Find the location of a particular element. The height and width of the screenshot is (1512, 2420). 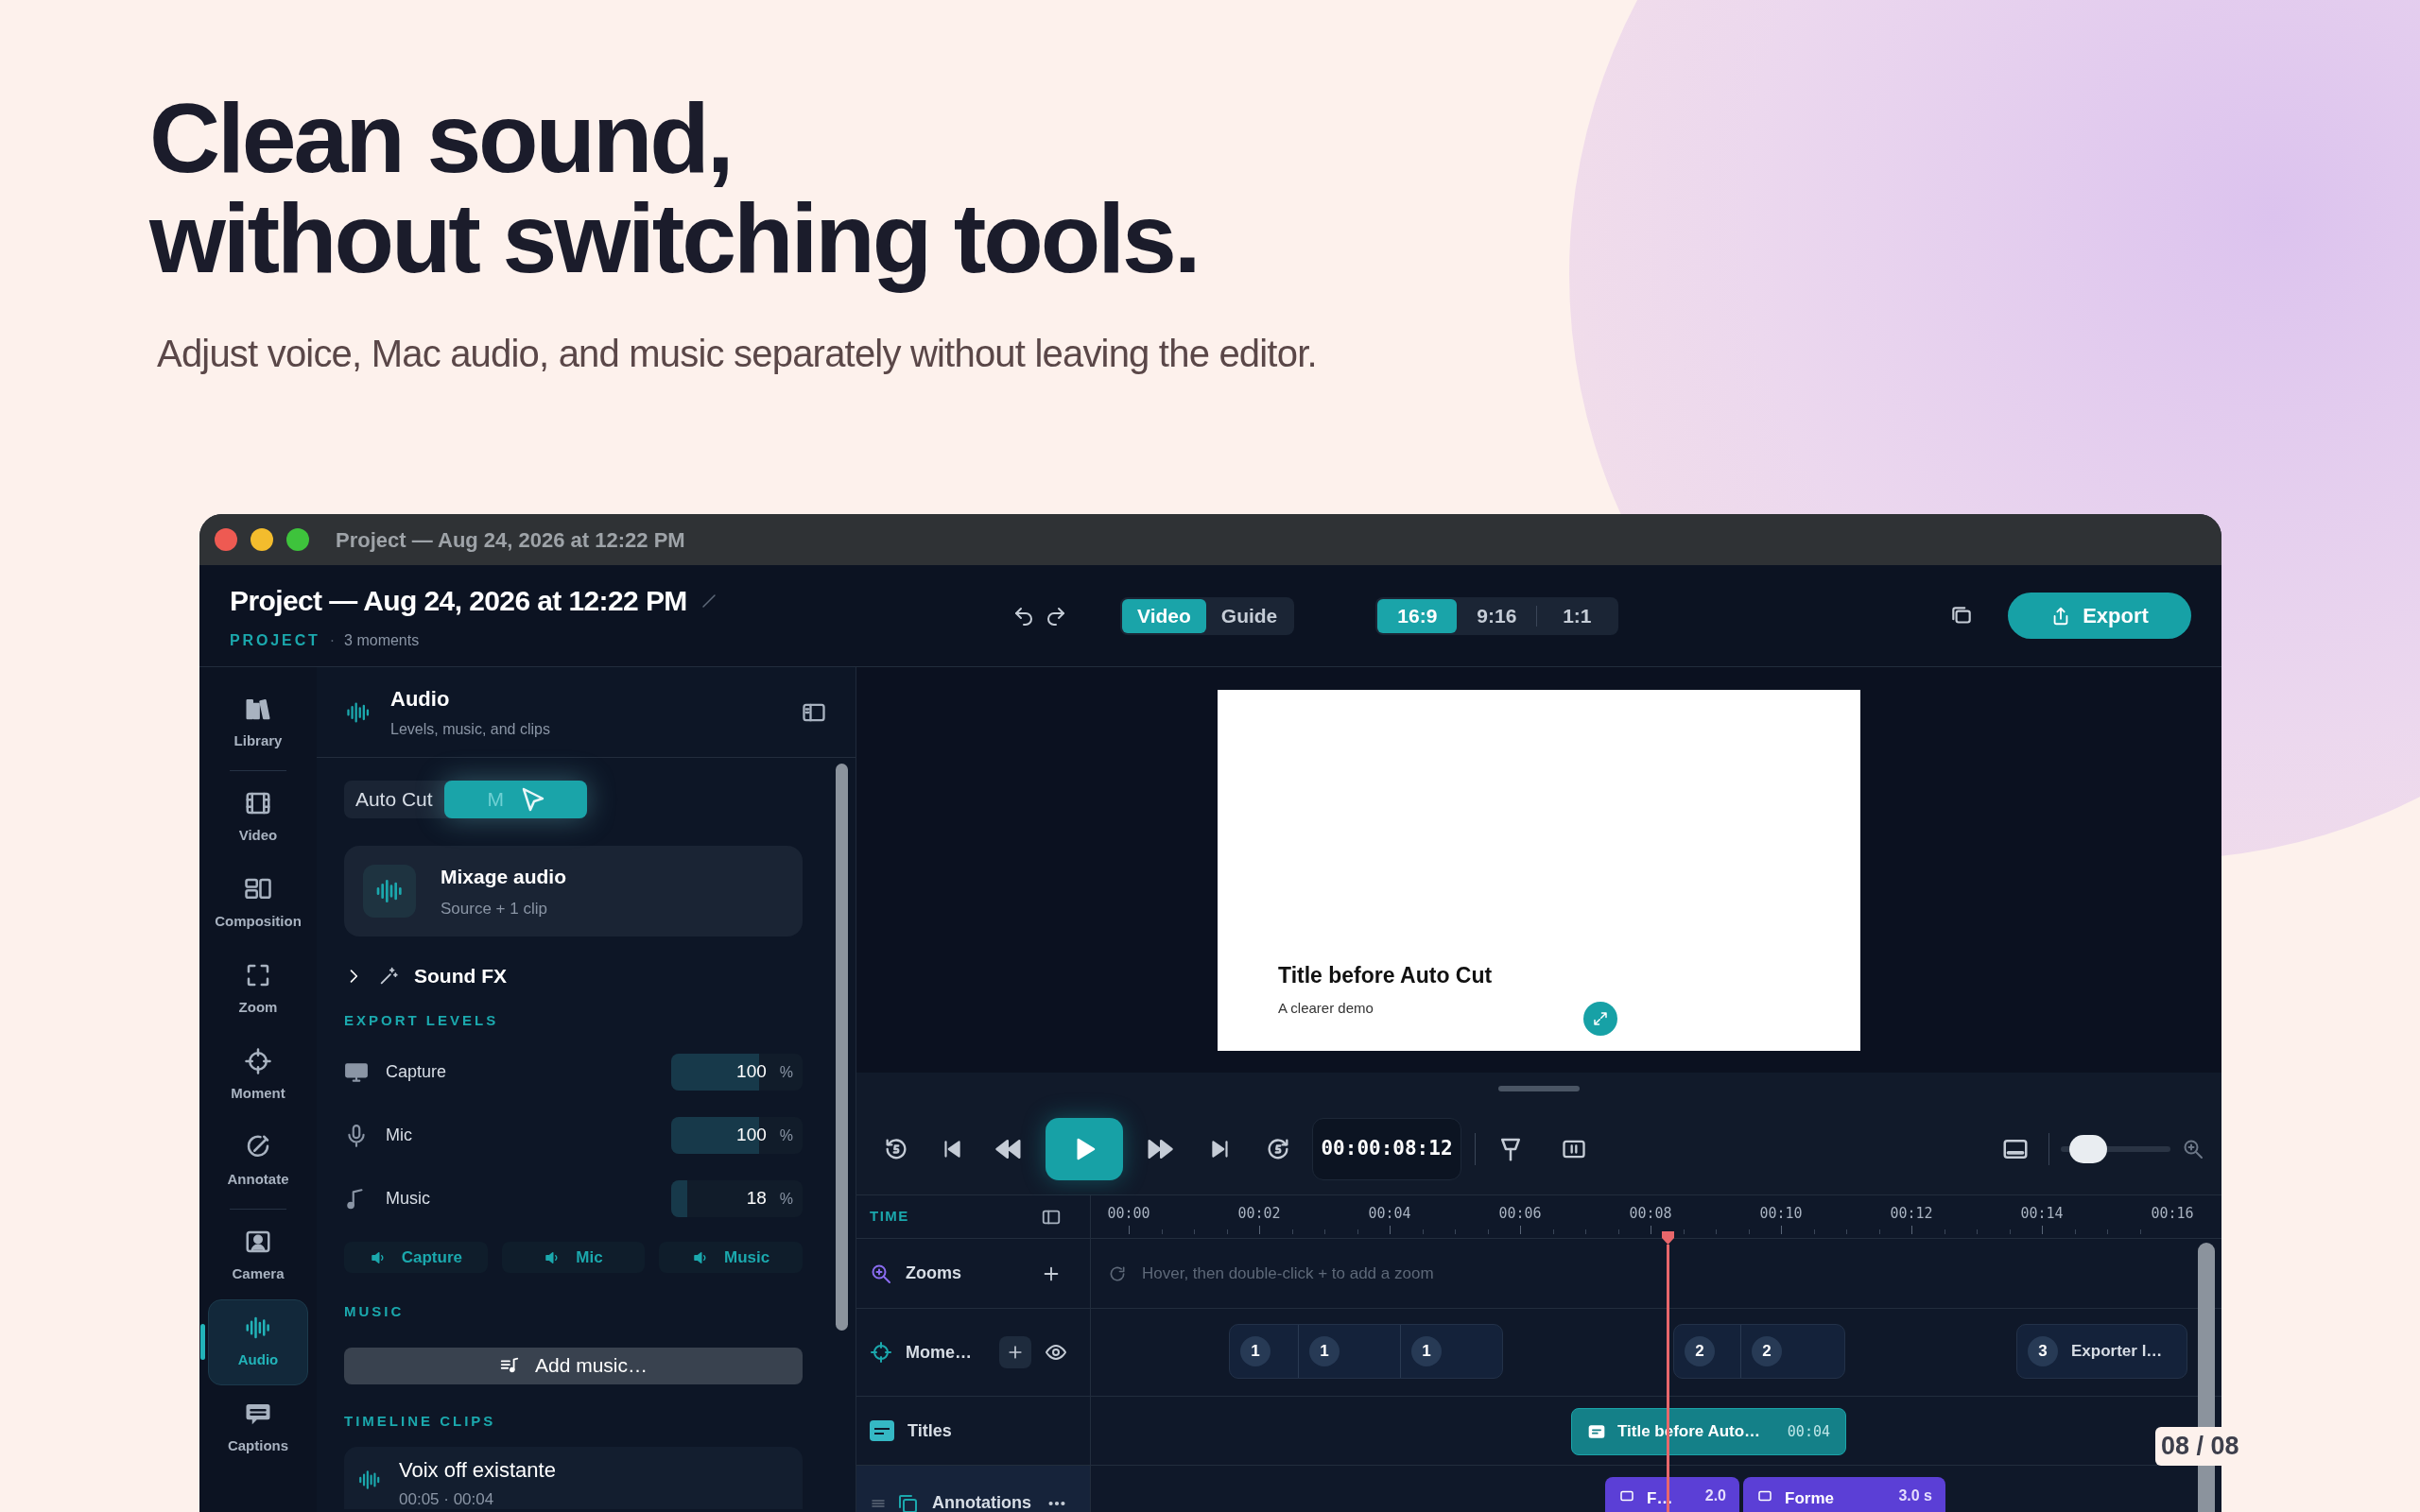

track-label: Annotations is located at coordinates (982, 1502).